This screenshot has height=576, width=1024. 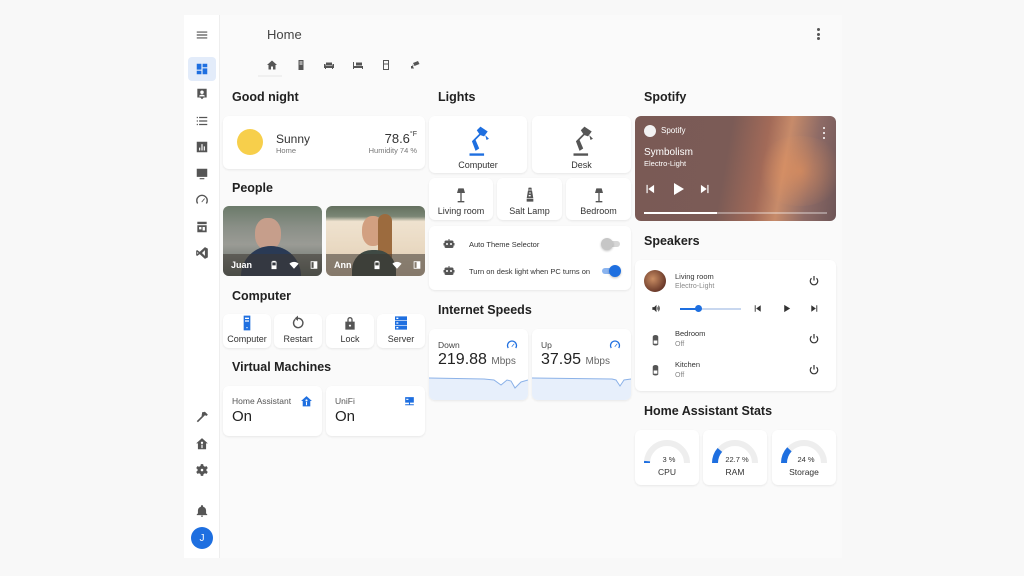 I want to click on lock-button: Lock, so click(x=350, y=331).